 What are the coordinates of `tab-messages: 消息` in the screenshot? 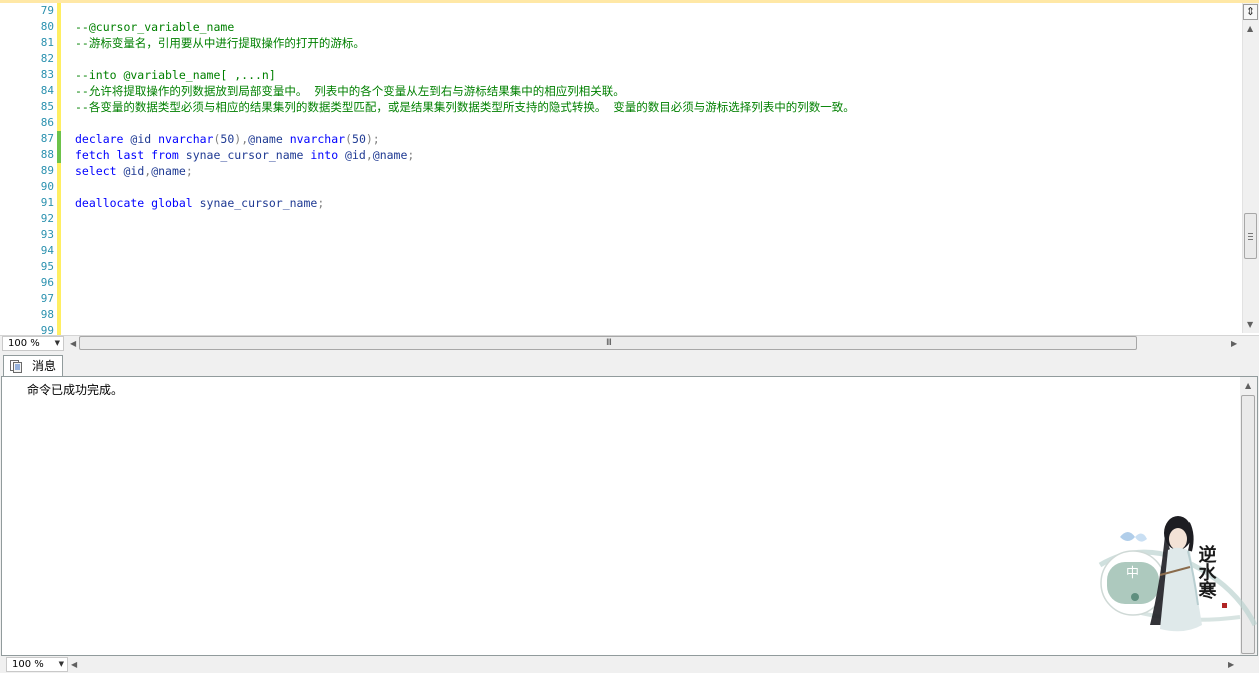 It's located at (33, 366).